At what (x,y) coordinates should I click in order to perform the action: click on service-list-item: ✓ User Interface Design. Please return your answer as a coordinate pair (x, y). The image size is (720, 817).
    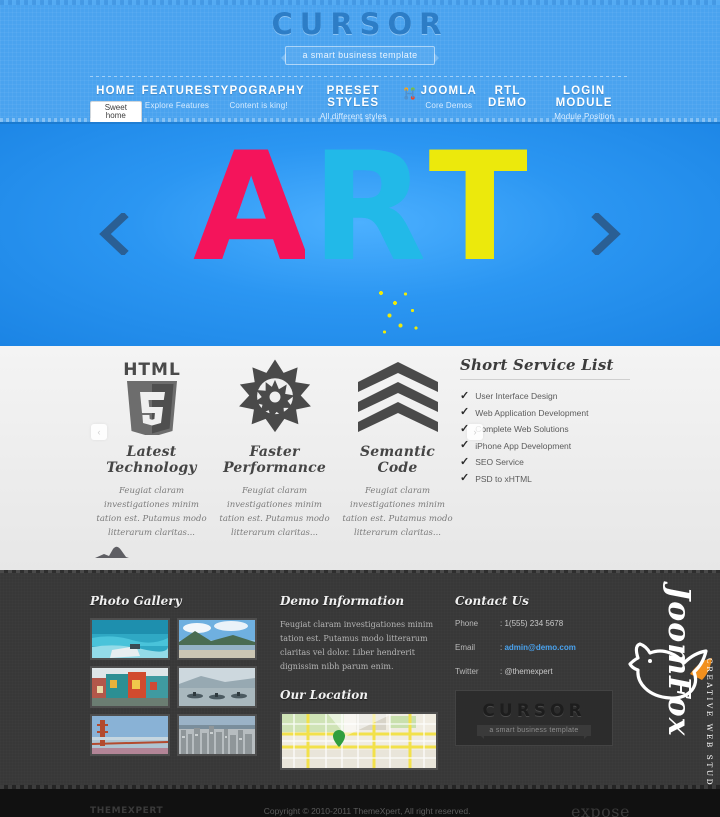
    Looking at the image, I should click on (545, 396).